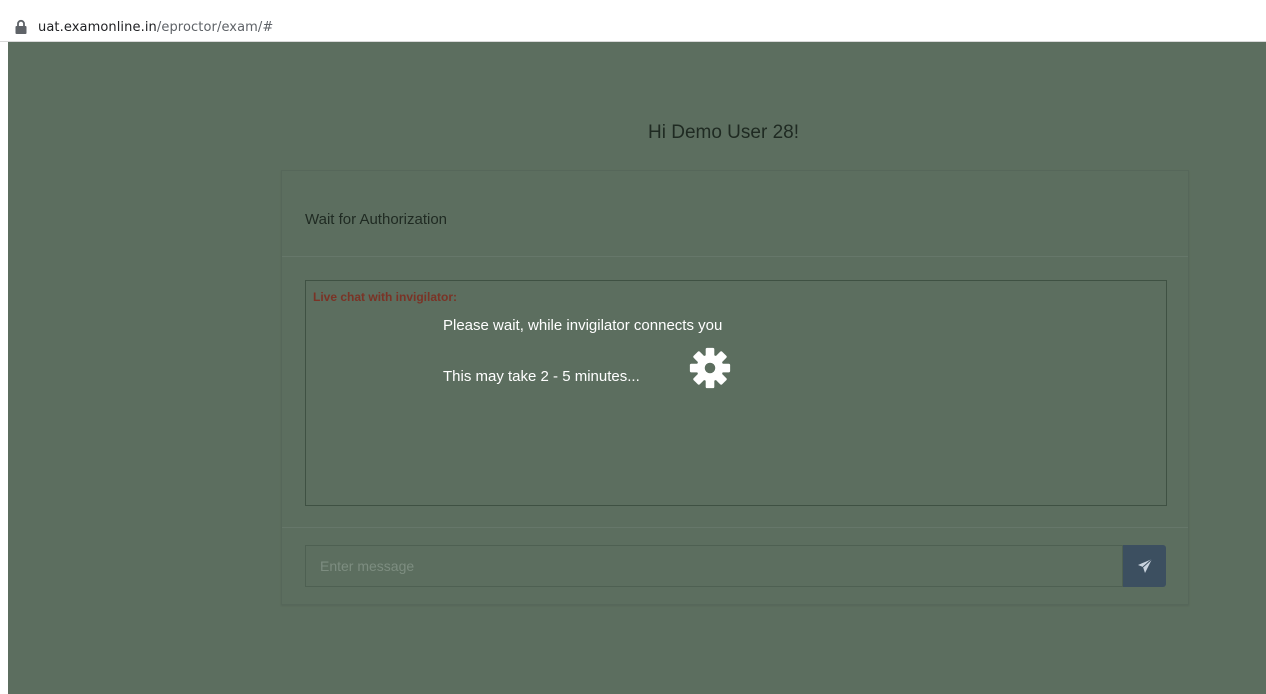 The image size is (1266, 694). I want to click on panel-footer, so click(735, 566).